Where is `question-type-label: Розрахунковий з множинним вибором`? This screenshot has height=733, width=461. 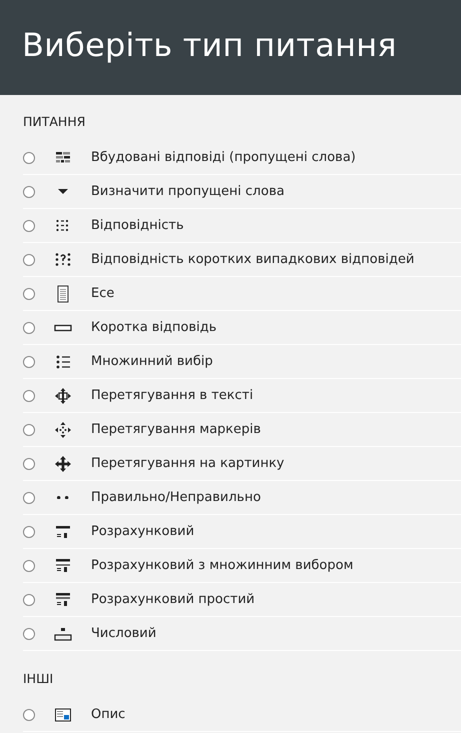 question-type-label: Розрахунковий з множинним вибором is located at coordinates (222, 565).